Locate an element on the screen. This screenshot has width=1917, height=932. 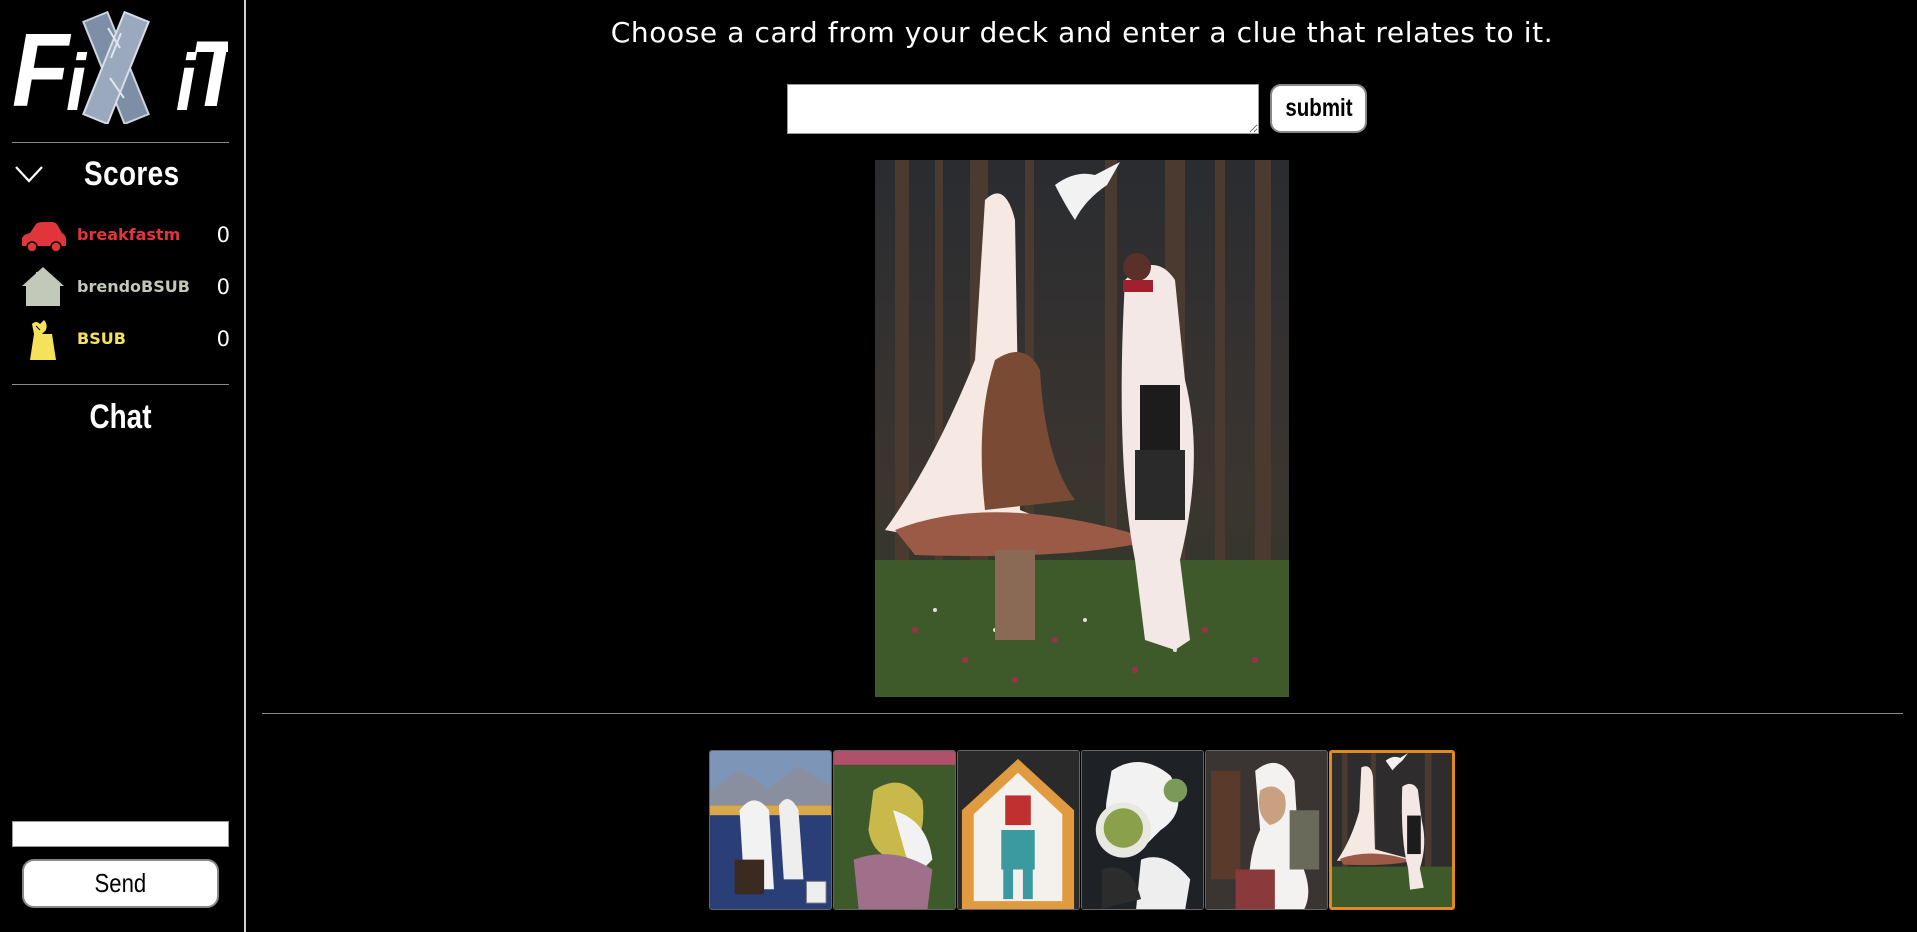
player-name: breakfastm is located at coordinates (129, 234).